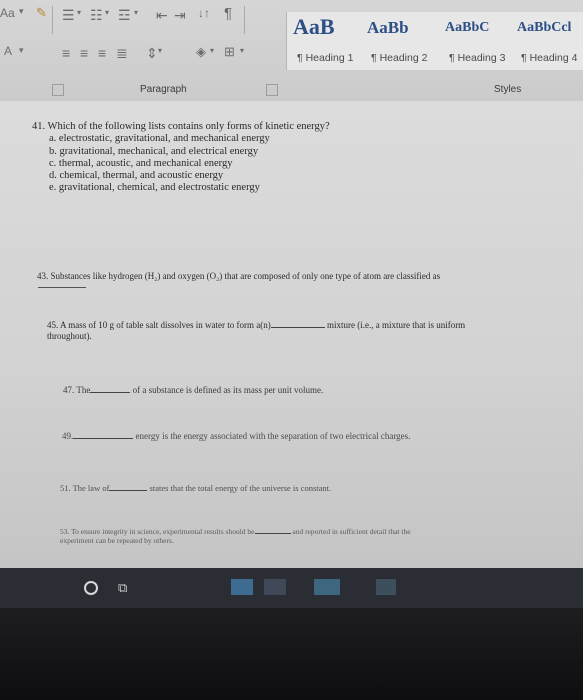  What do you see at coordinates (201, 52) in the screenshot?
I see `shading-icon: ◈` at bounding box center [201, 52].